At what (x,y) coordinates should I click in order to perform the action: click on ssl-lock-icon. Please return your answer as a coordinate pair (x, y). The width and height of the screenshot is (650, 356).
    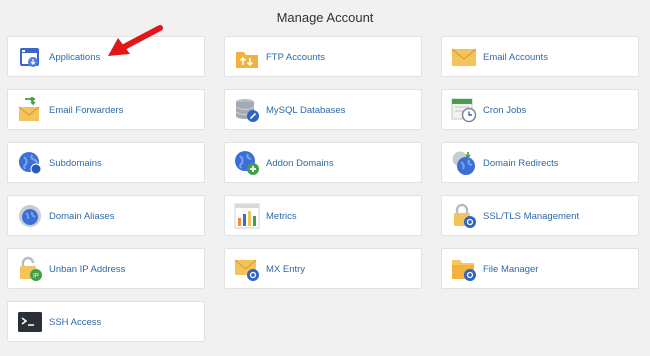
    Looking at the image, I should click on (465, 215).